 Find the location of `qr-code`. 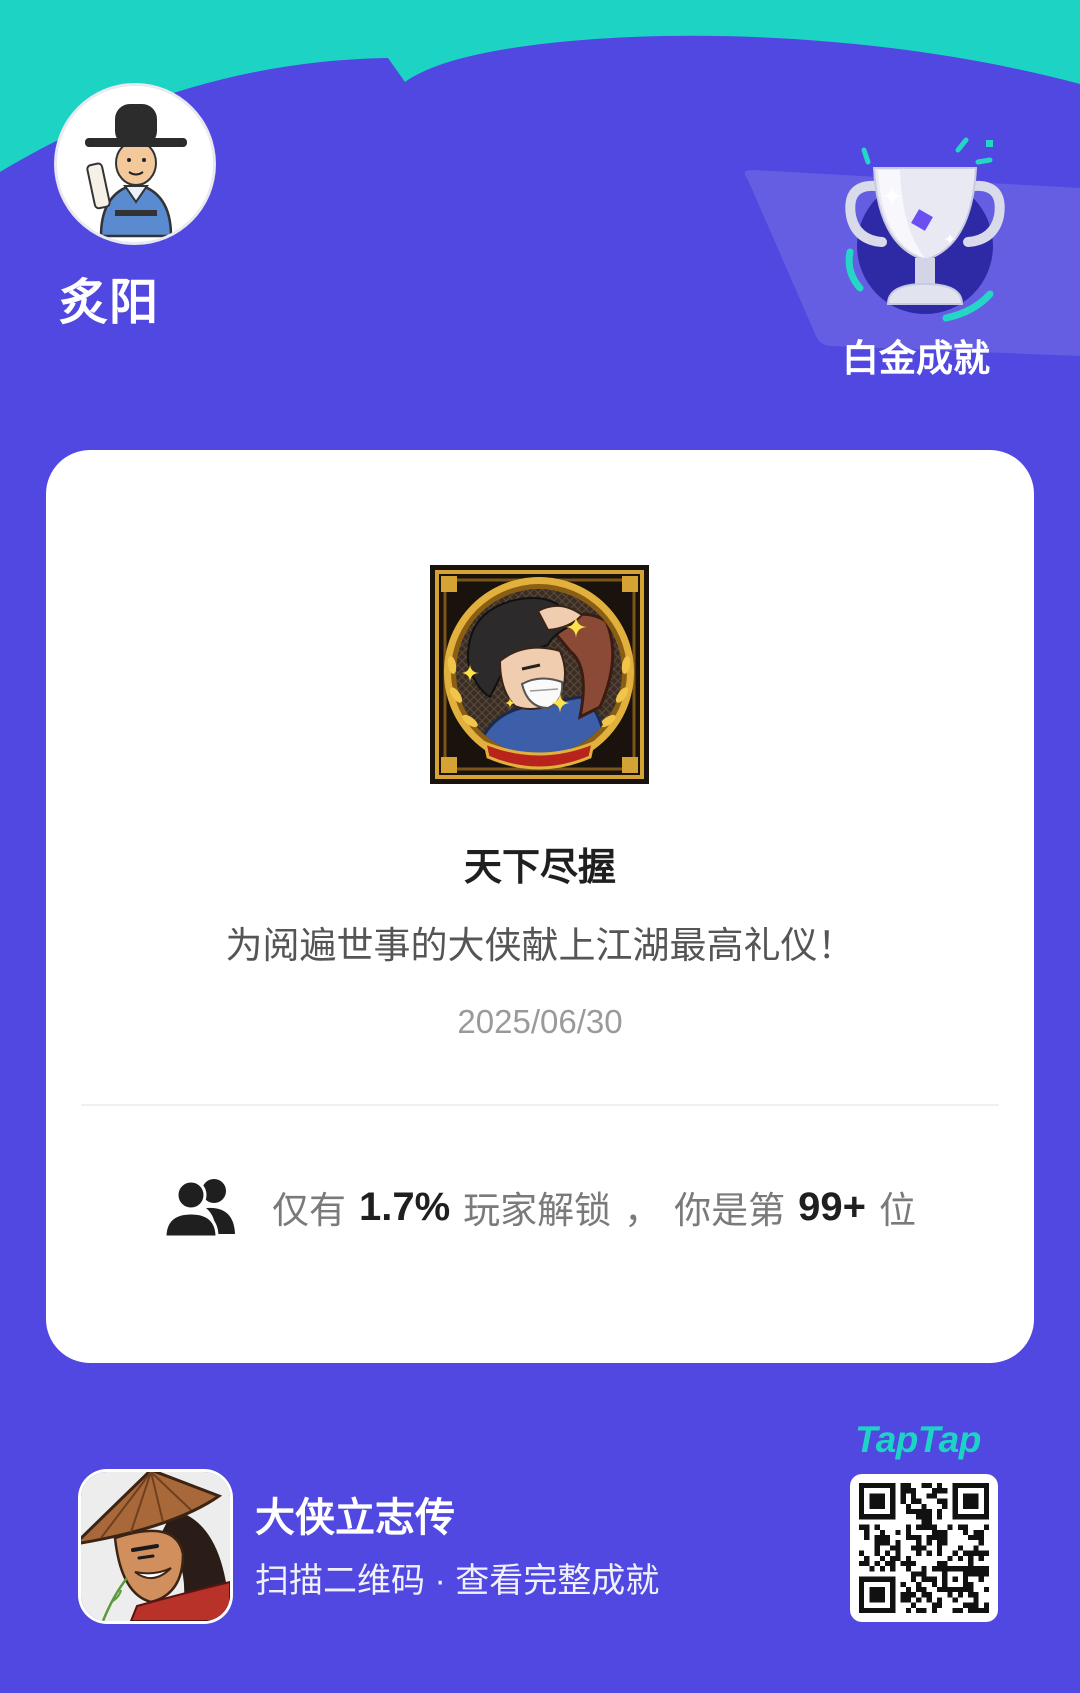

qr-code is located at coordinates (924, 1548).